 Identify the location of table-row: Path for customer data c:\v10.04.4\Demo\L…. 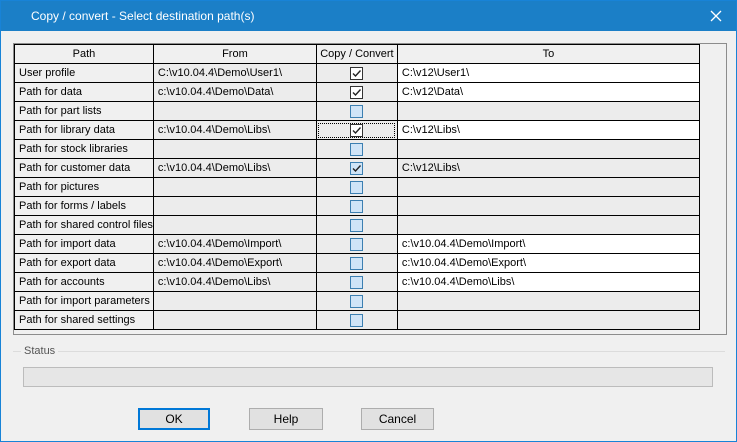
(357, 168).